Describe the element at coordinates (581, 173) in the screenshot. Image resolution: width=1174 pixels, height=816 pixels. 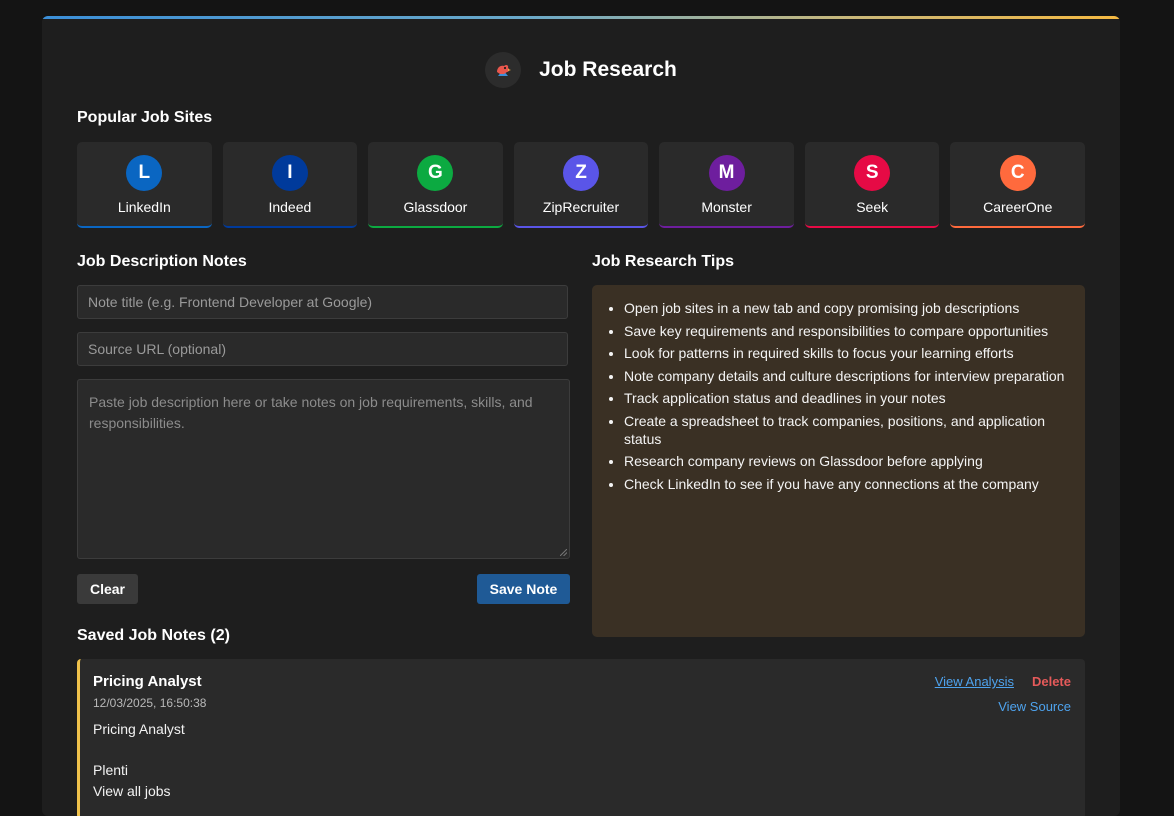
I see `site-logo-icon: Z` at that location.